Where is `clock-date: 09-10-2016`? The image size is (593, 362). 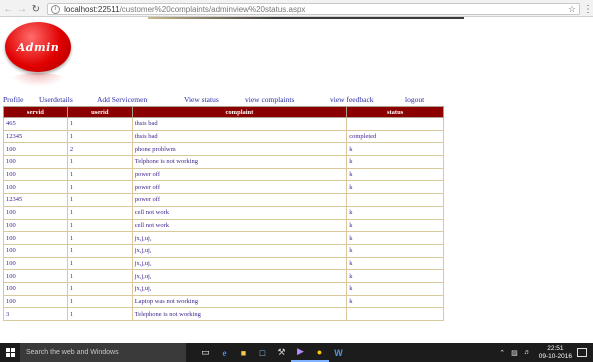
clock-date: 09-10-2016 is located at coordinates (555, 356).